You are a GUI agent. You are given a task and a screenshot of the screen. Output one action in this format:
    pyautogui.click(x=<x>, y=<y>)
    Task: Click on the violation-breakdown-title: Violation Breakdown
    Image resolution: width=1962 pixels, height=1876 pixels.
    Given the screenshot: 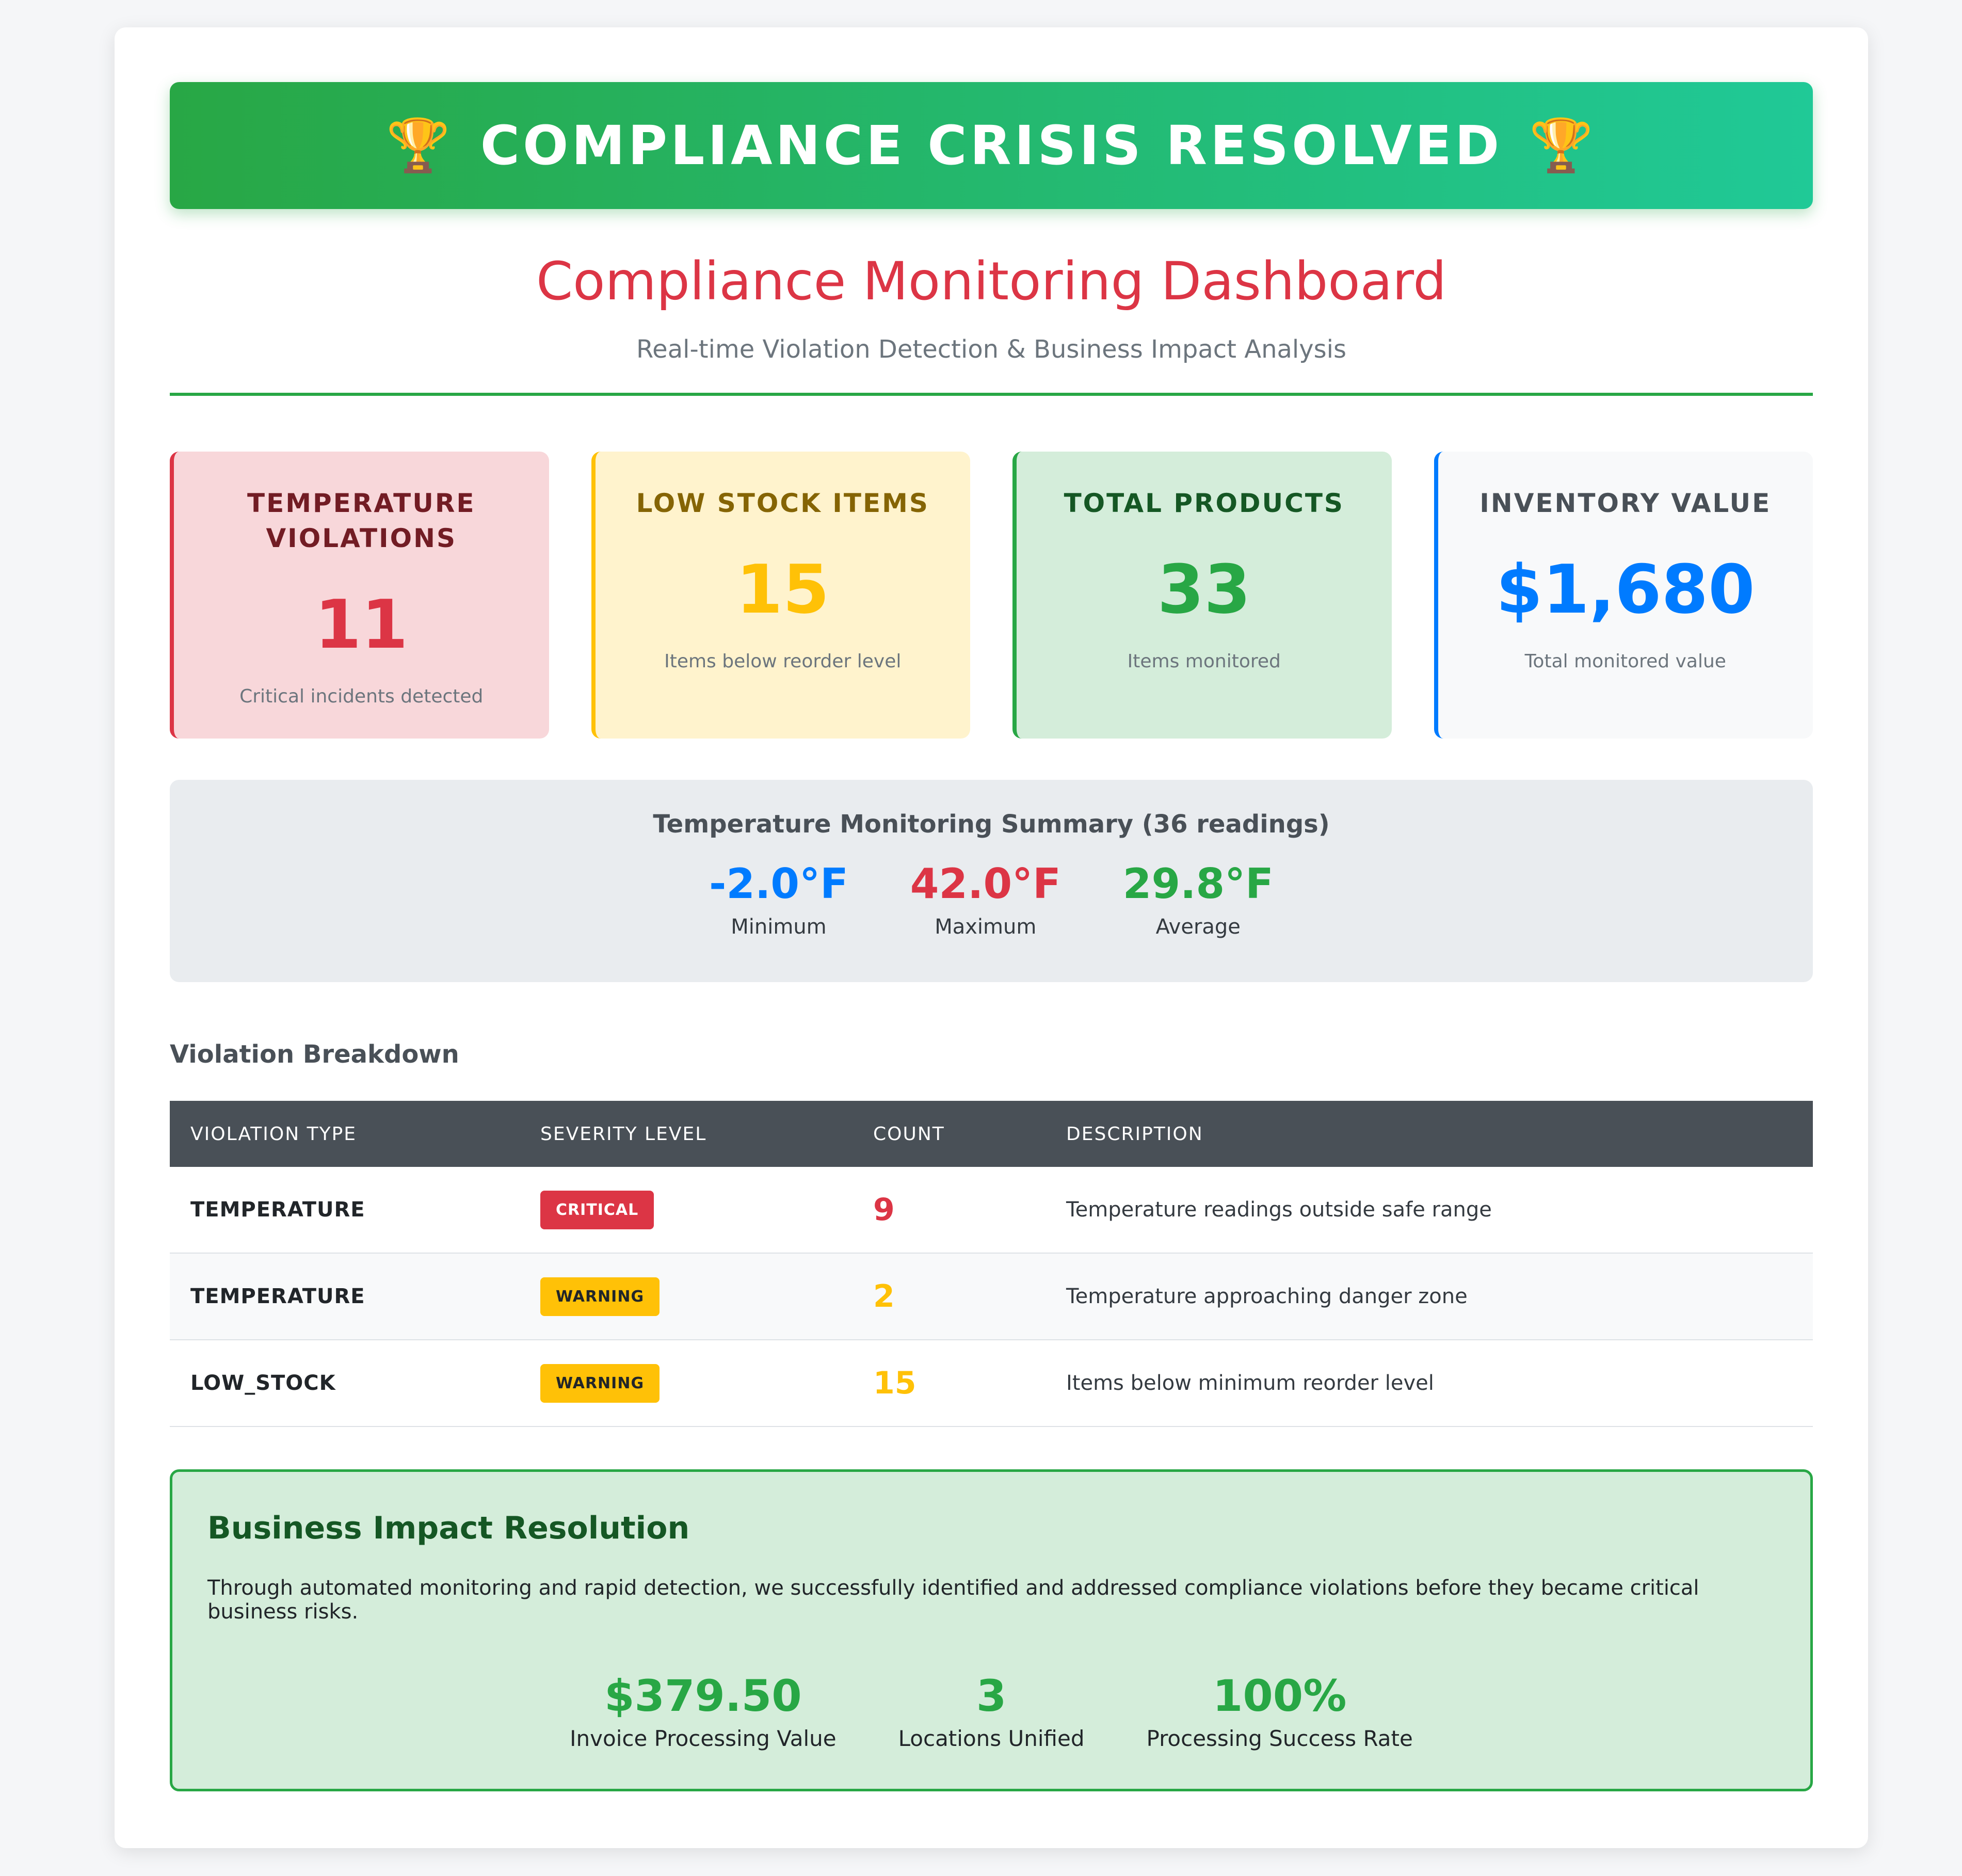 What is the action you would take?
    pyautogui.click(x=315, y=1054)
    